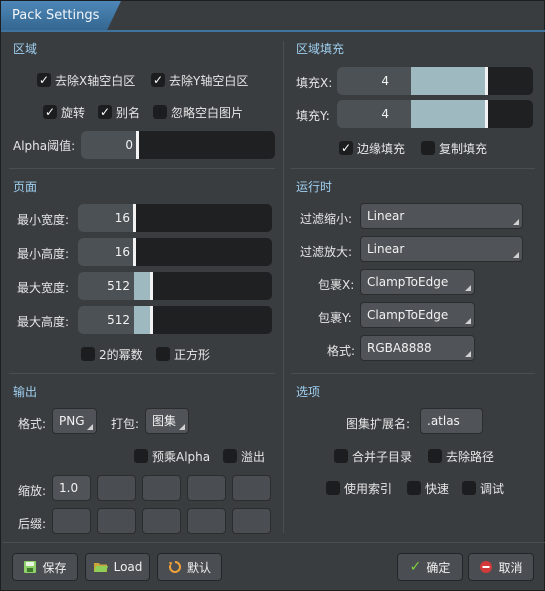 The image size is (545, 591). What do you see at coordinates (125, 424) in the screenshot?
I see `pack-label: 打包:` at bounding box center [125, 424].